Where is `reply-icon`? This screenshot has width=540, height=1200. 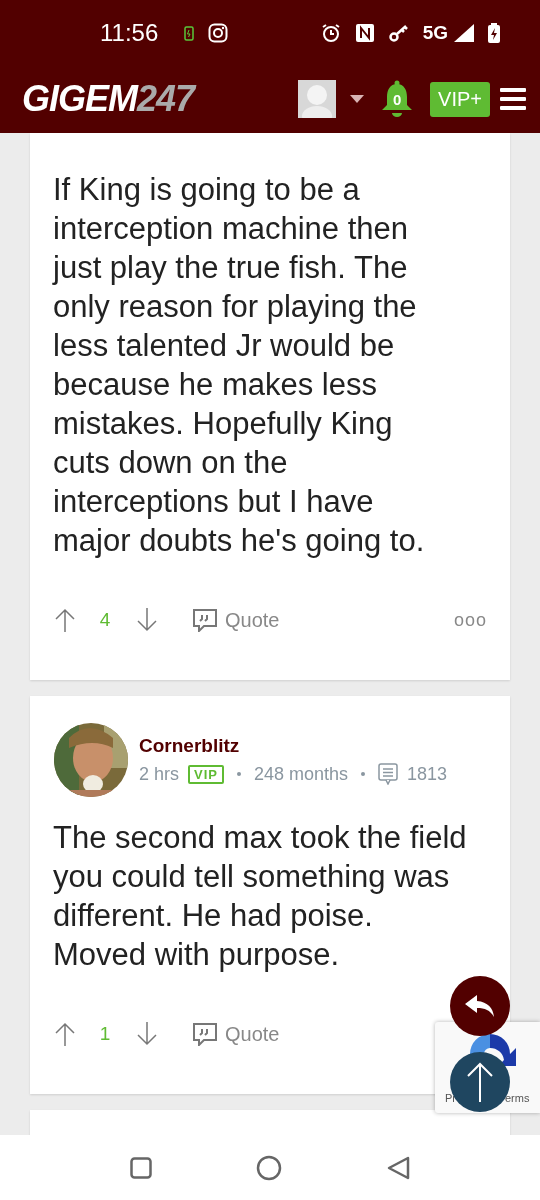 reply-icon is located at coordinates (480, 1006).